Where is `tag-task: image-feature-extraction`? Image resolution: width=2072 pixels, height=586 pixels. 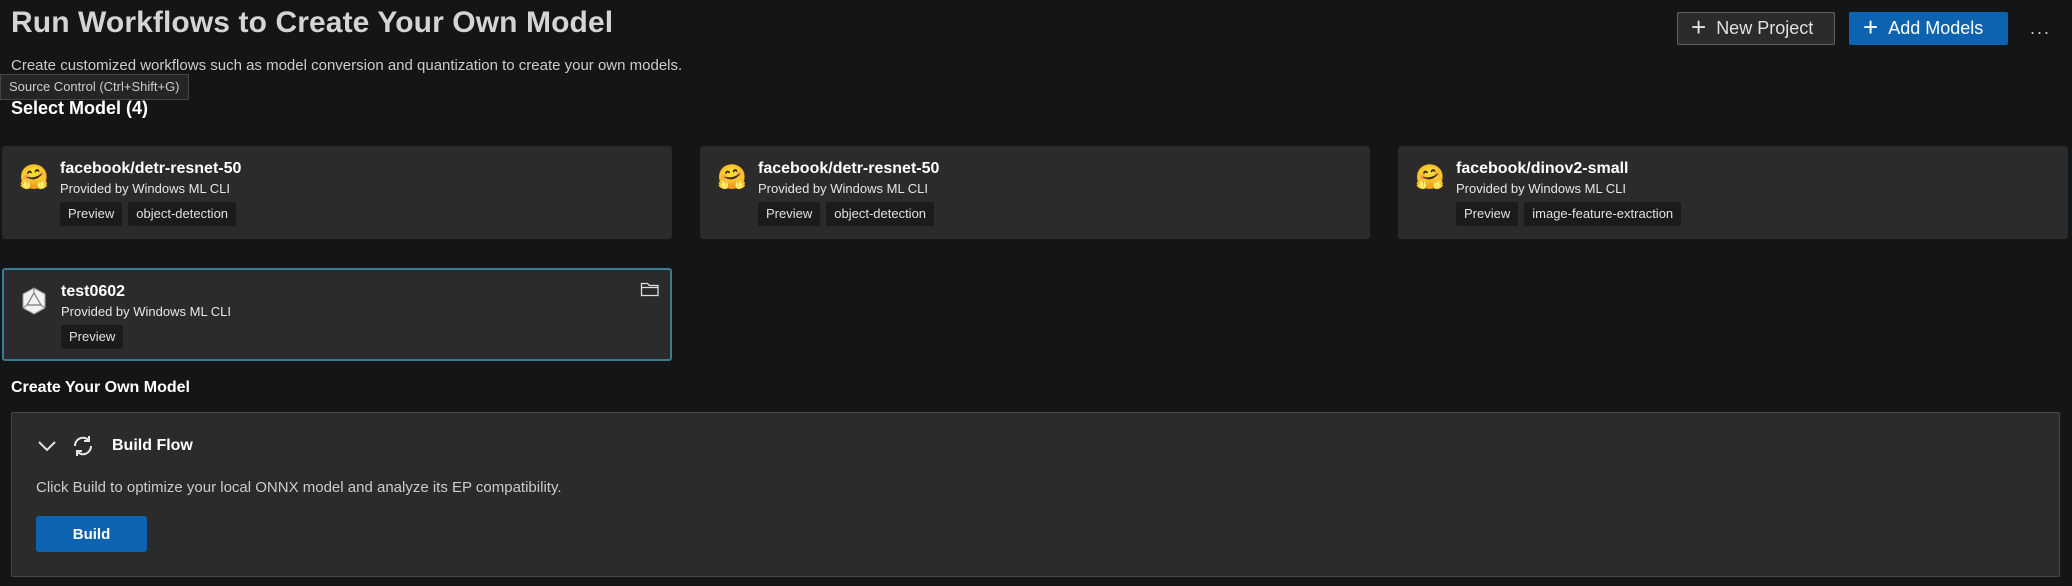
tag-task: image-feature-extraction is located at coordinates (1603, 214).